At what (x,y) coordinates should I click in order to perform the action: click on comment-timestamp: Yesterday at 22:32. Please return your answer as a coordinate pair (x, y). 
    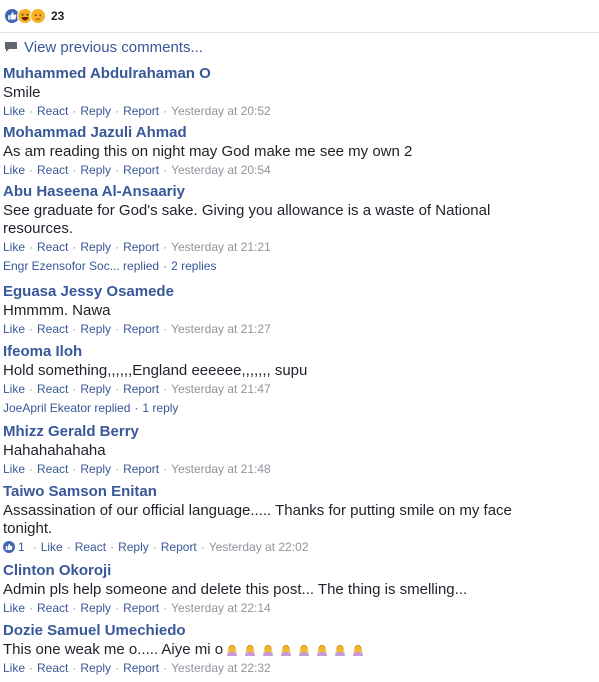
    Looking at the image, I should click on (221, 668).